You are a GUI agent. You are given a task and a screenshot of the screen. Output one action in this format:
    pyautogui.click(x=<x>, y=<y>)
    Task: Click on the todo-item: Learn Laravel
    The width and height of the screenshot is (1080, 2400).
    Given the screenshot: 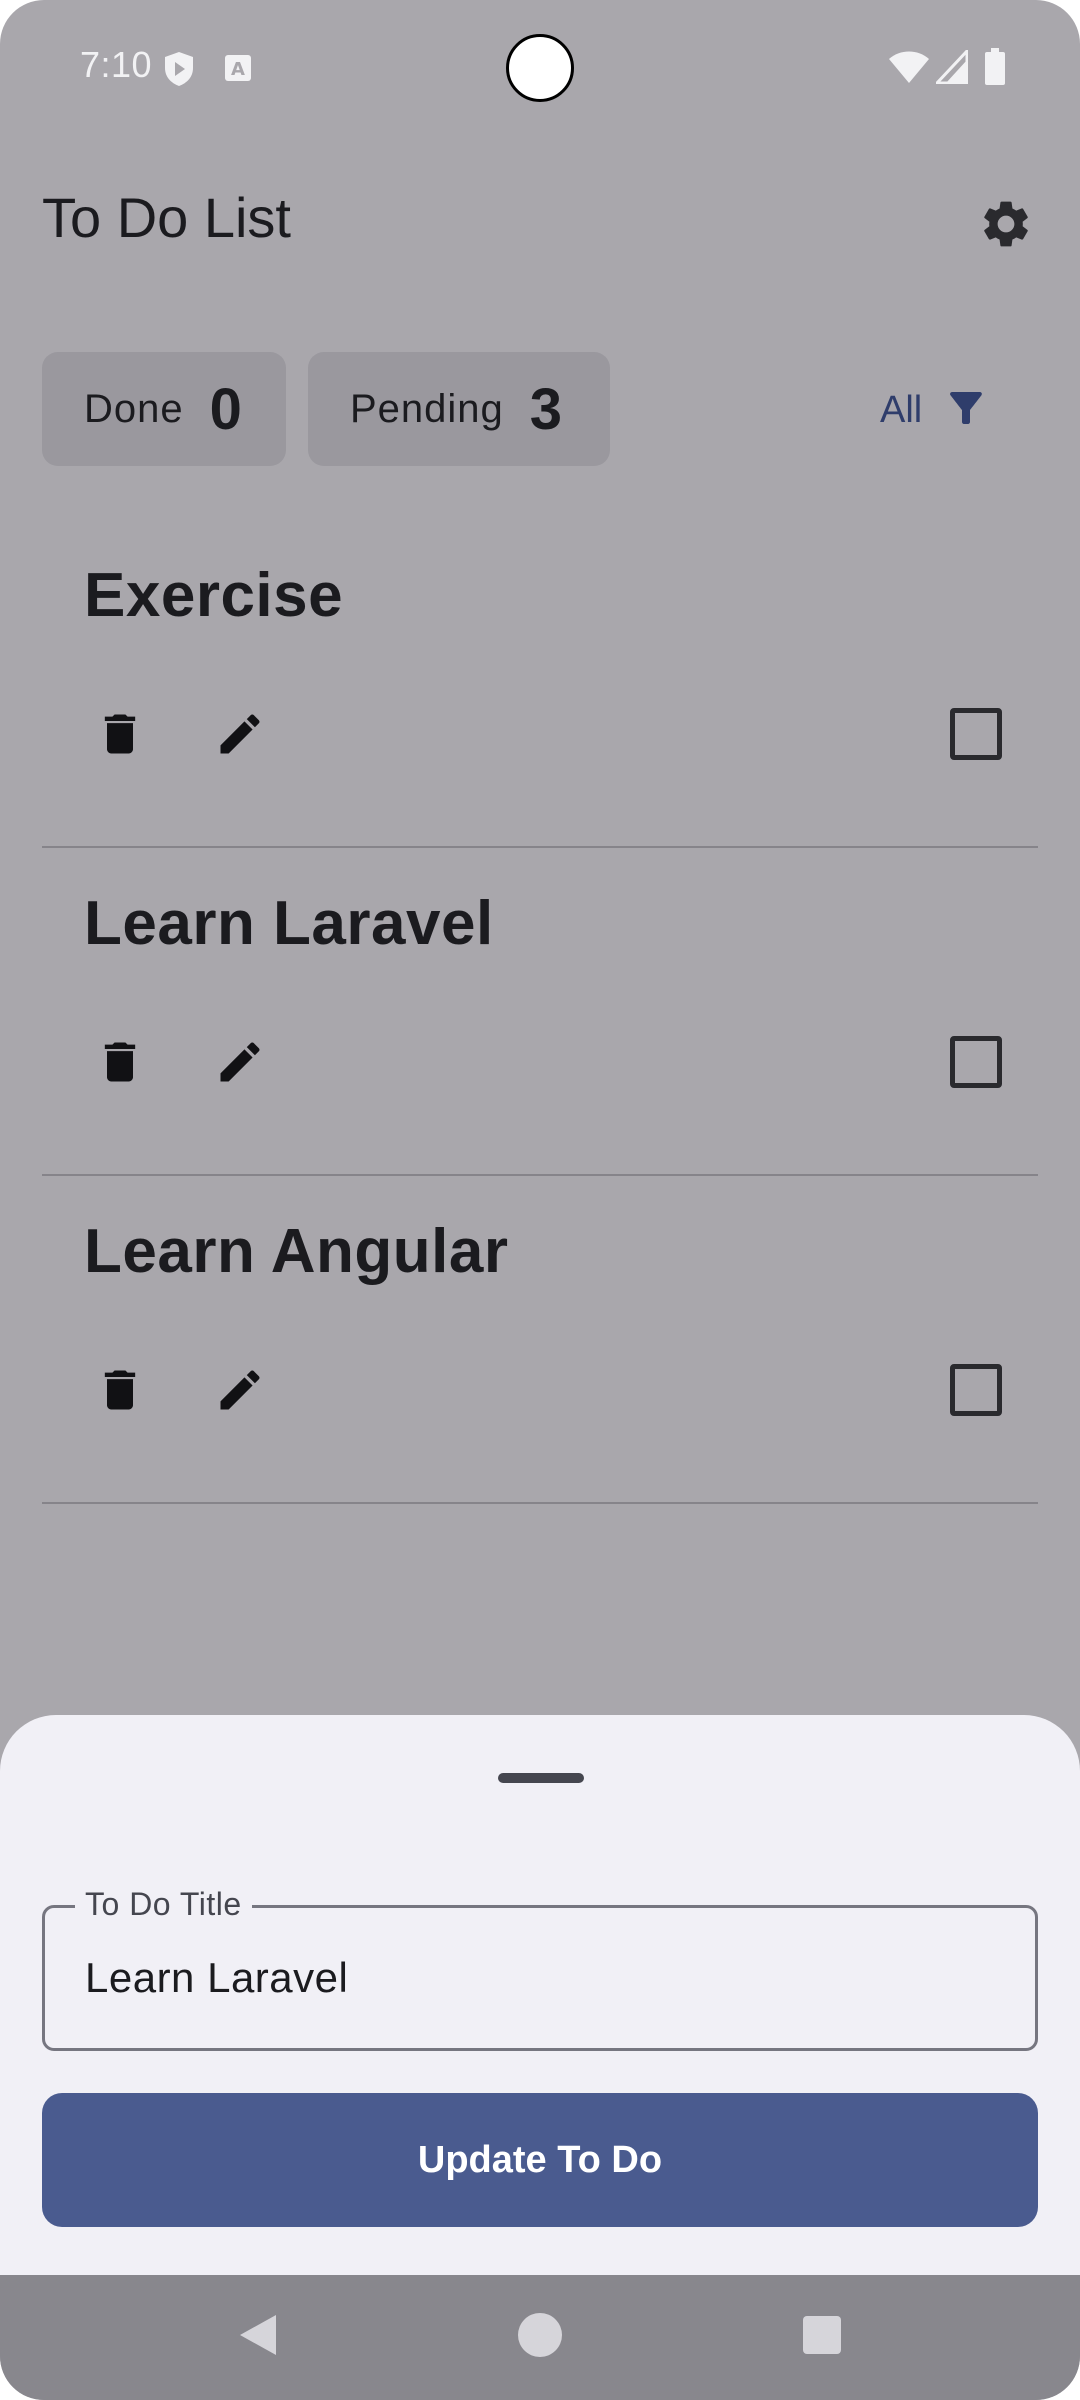 What is the action you would take?
    pyautogui.click(x=540, y=1012)
    